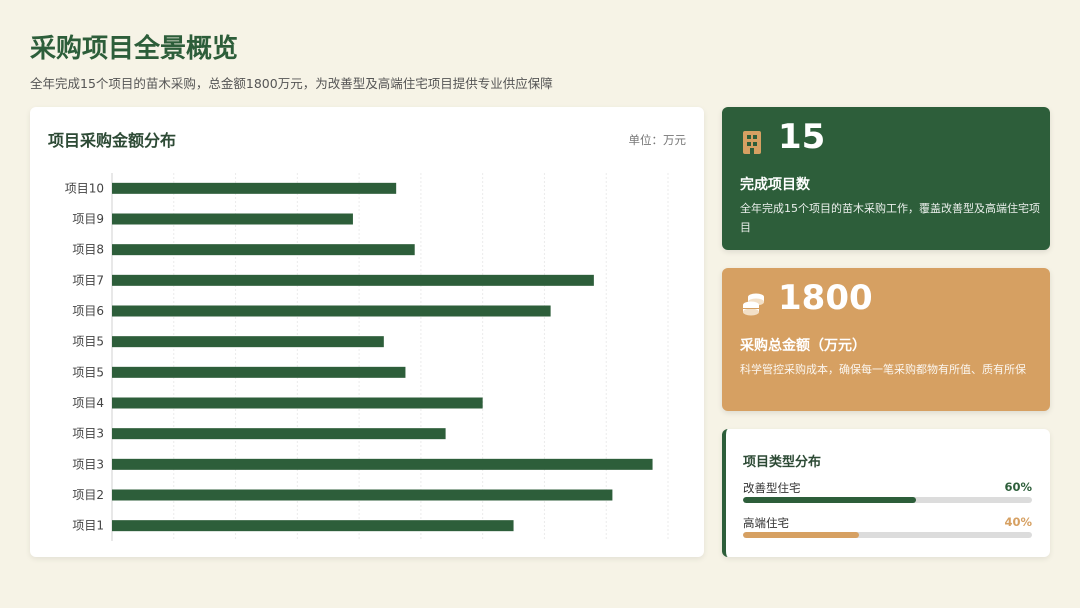 The width and height of the screenshot is (1080, 608). What do you see at coordinates (753, 304) in the screenshot?
I see `coins-icon` at bounding box center [753, 304].